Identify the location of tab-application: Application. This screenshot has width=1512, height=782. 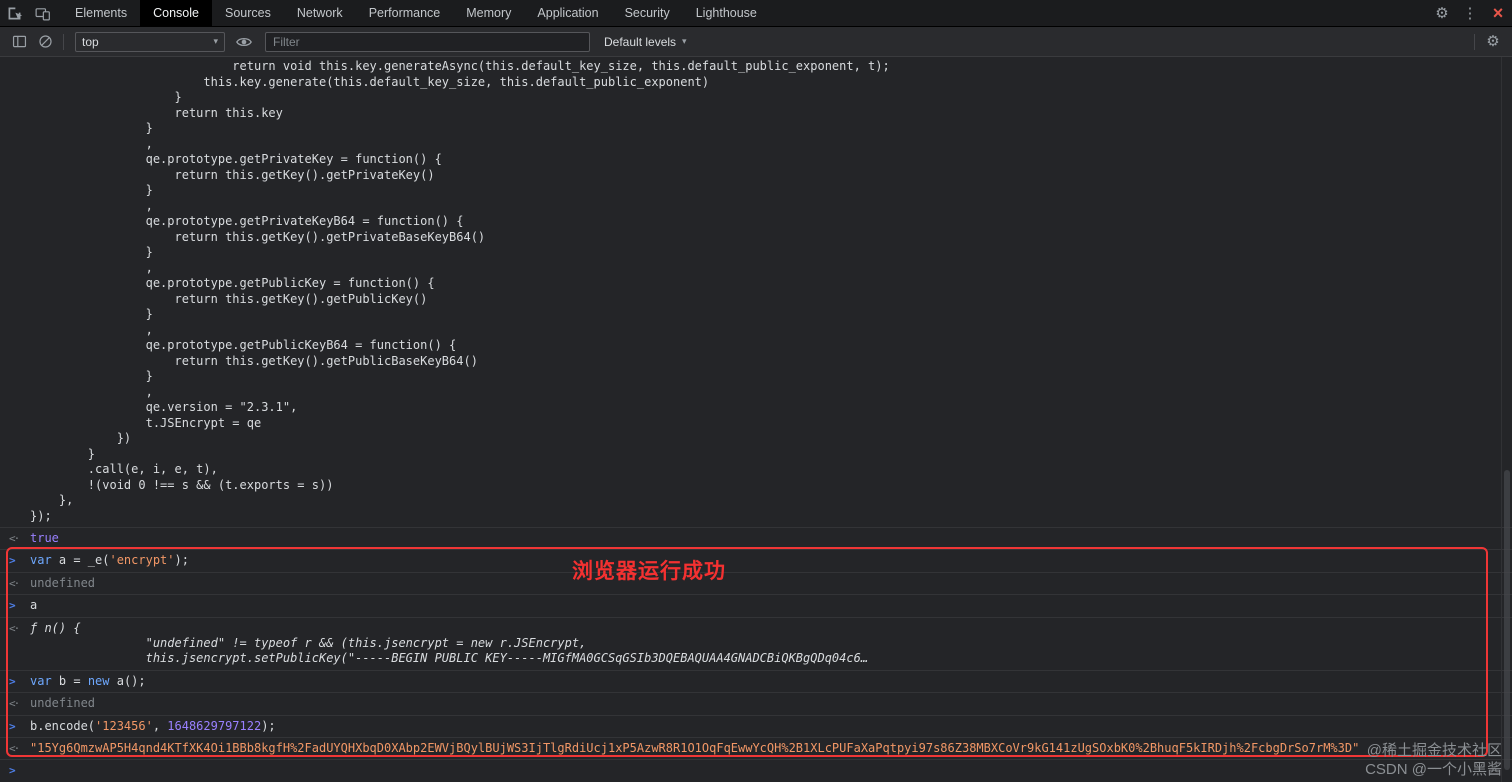
(567, 13).